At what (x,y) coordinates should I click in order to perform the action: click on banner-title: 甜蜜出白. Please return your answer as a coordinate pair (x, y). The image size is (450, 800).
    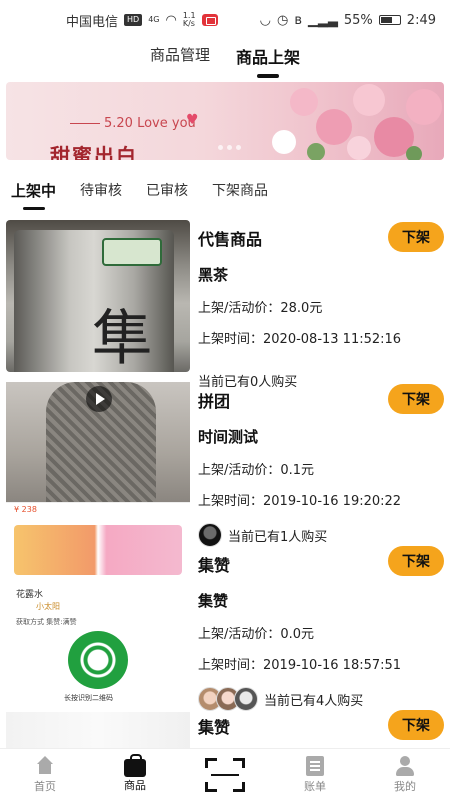
    Looking at the image, I should click on (94, 152).